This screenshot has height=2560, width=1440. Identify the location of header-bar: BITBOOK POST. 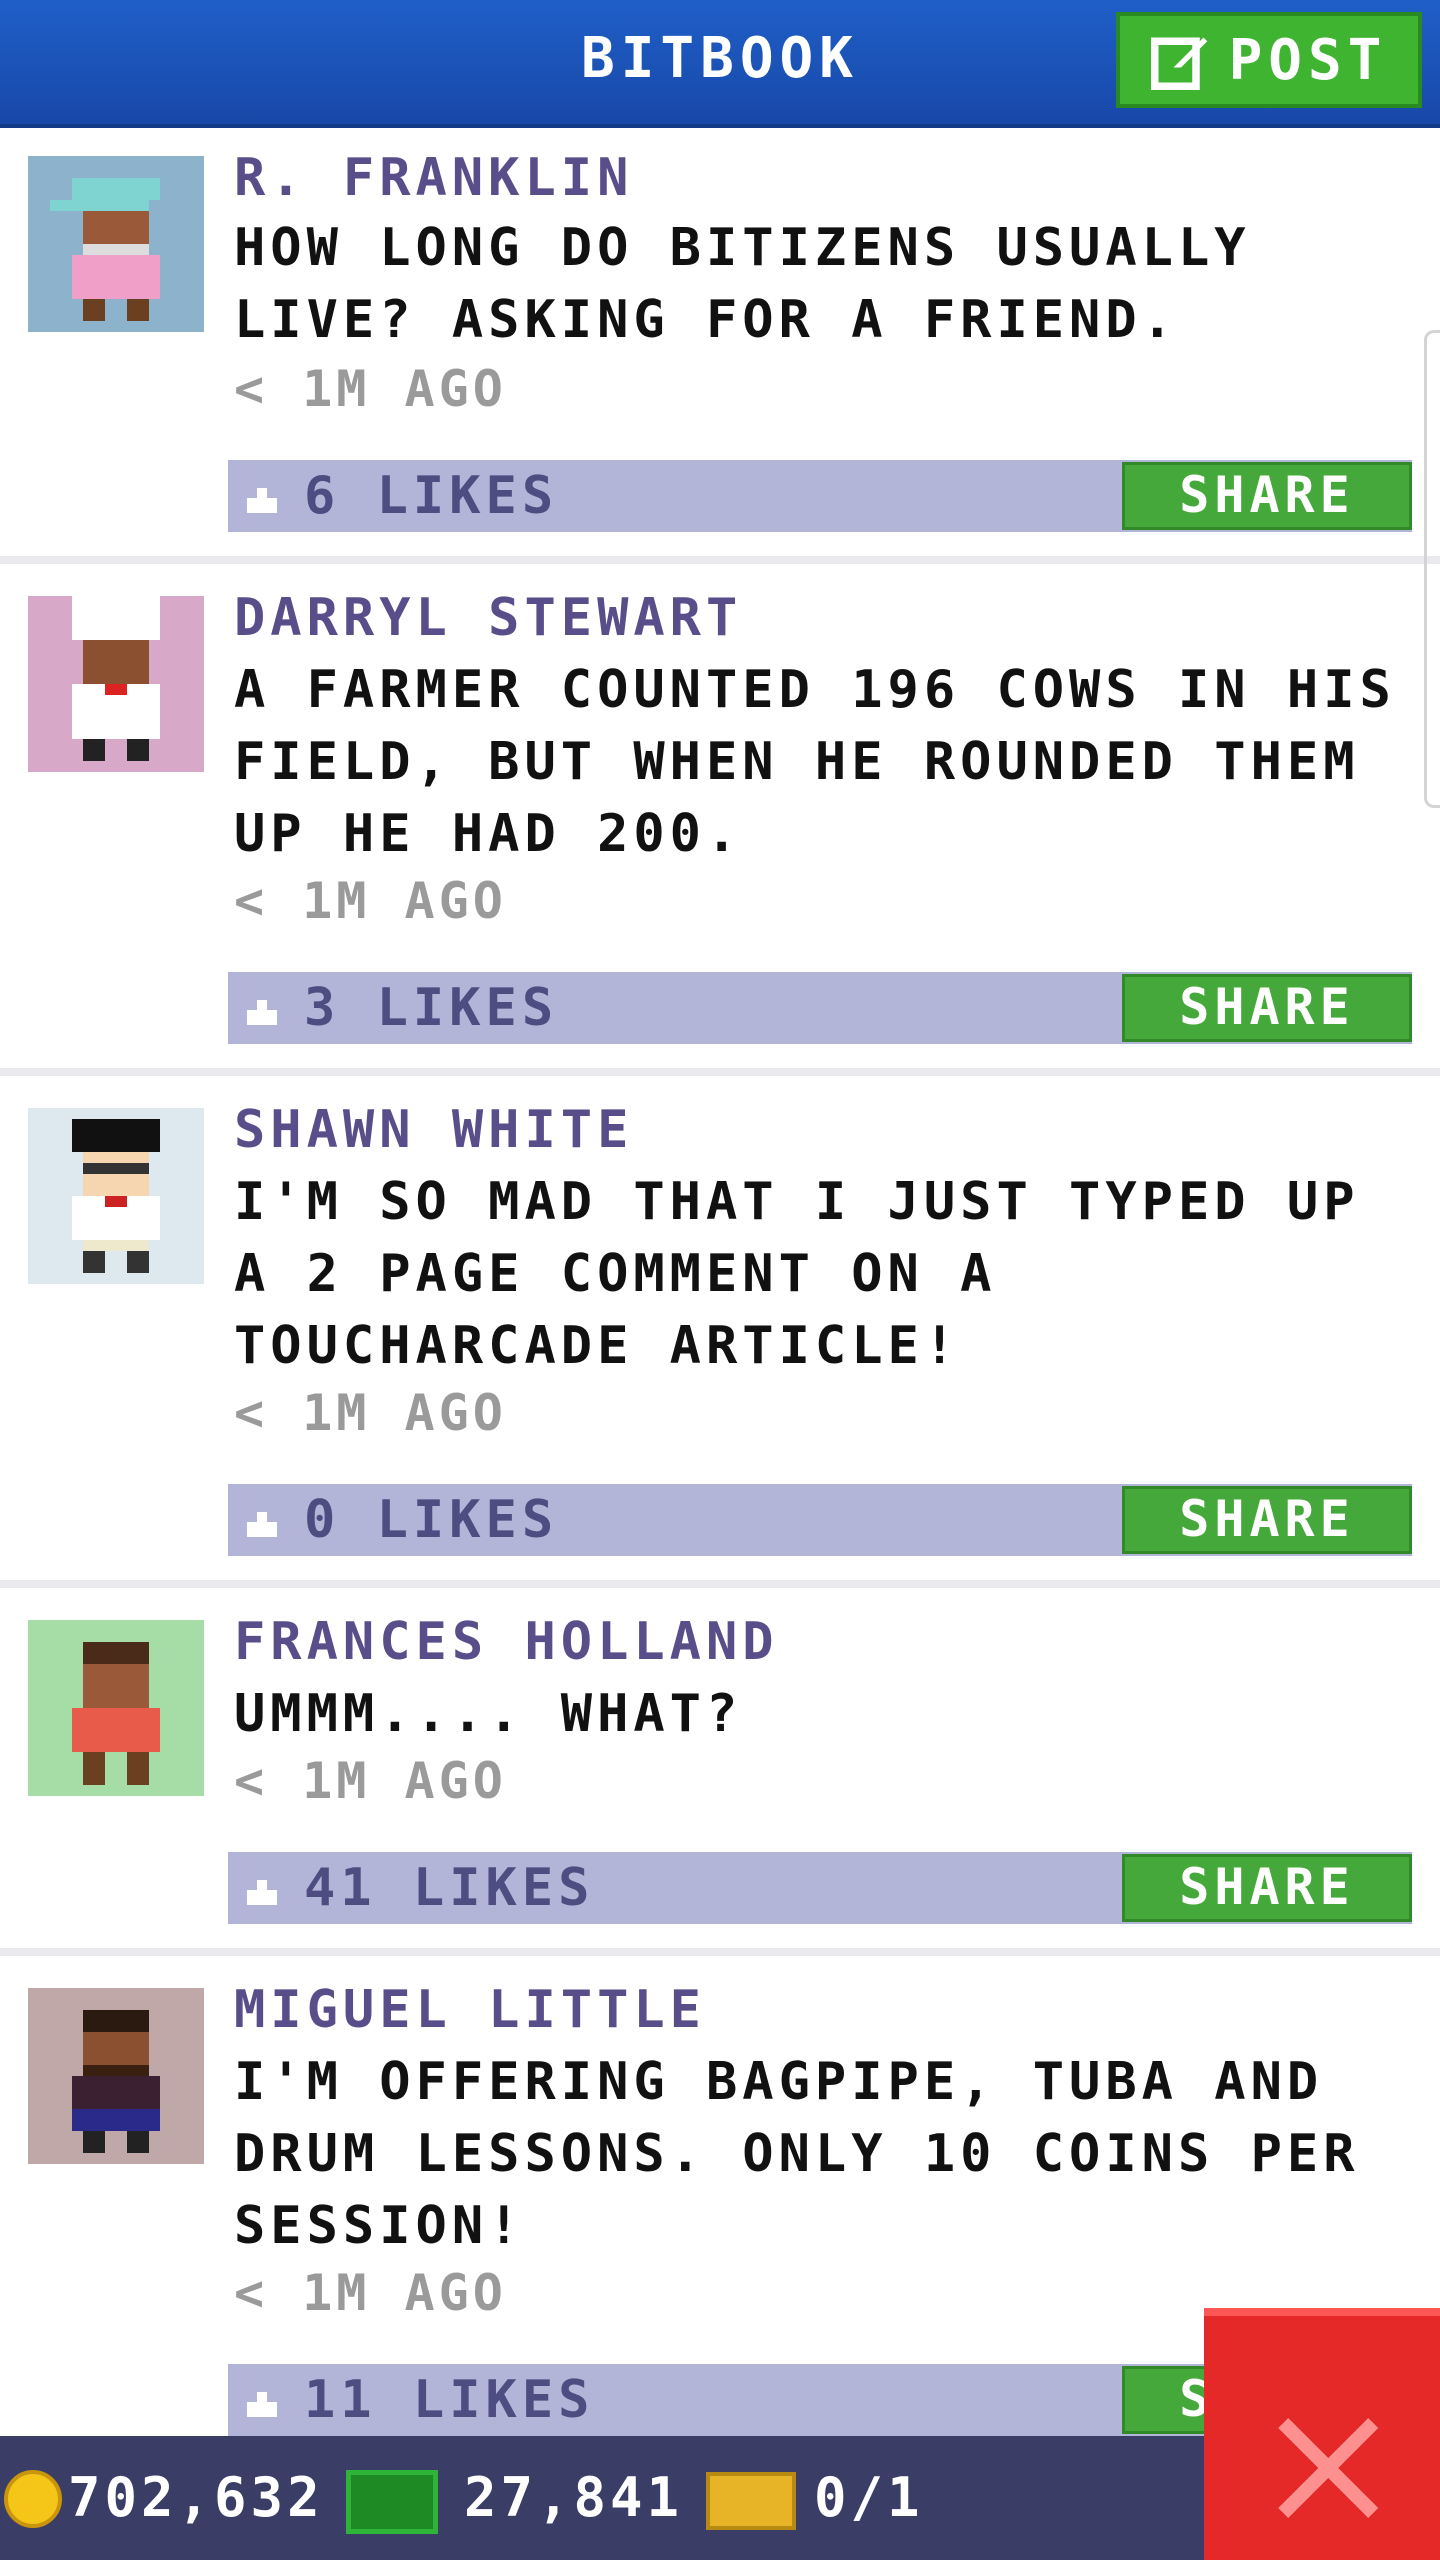
(720, 64).